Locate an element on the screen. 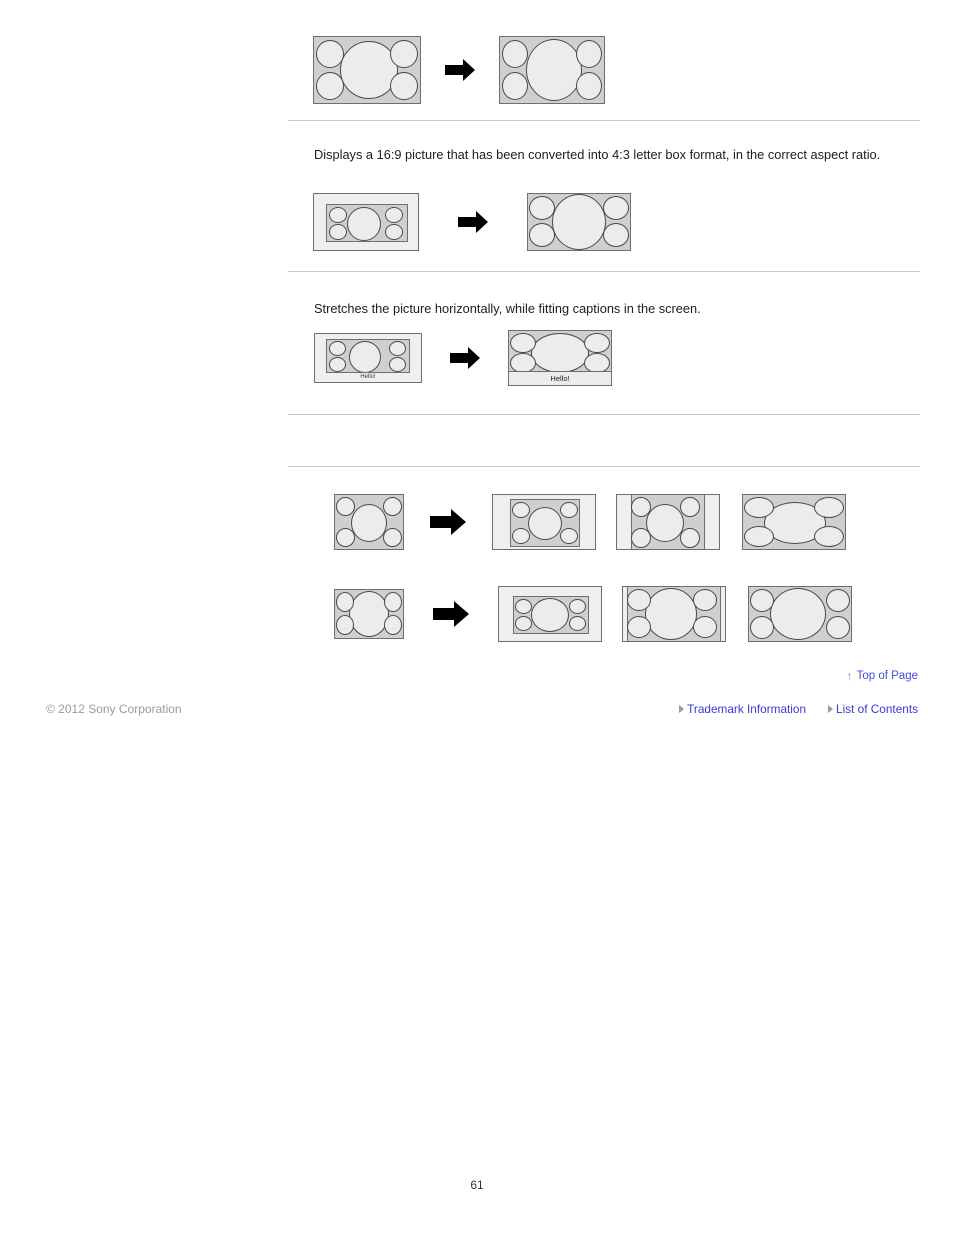 This screenshot has width=954, height=1235. tv-result-normal is located at coordinates (552, 70).